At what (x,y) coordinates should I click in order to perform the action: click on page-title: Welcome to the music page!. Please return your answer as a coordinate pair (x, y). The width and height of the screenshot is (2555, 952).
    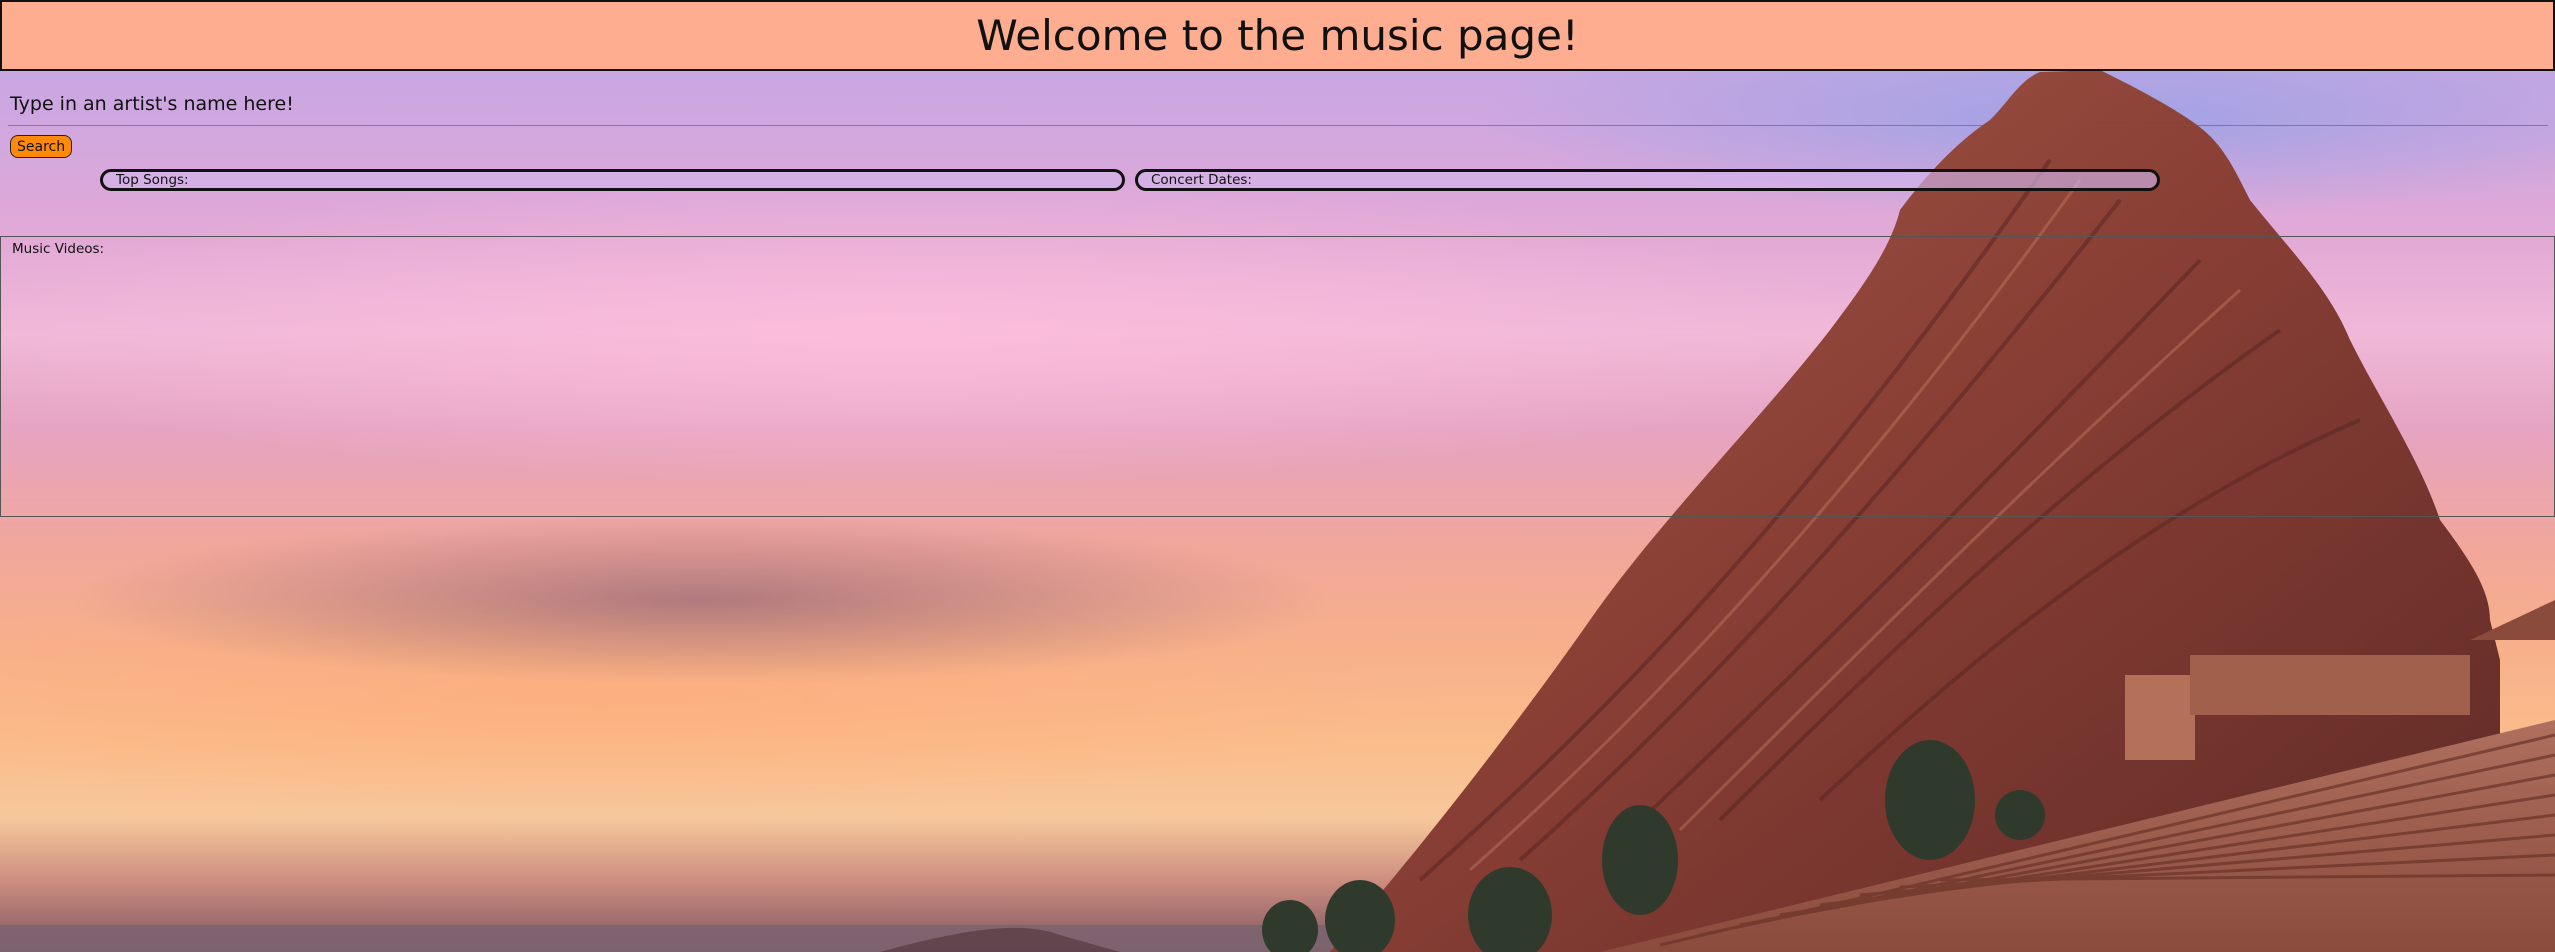
    Looking at the image, I should click on (1277, 35).